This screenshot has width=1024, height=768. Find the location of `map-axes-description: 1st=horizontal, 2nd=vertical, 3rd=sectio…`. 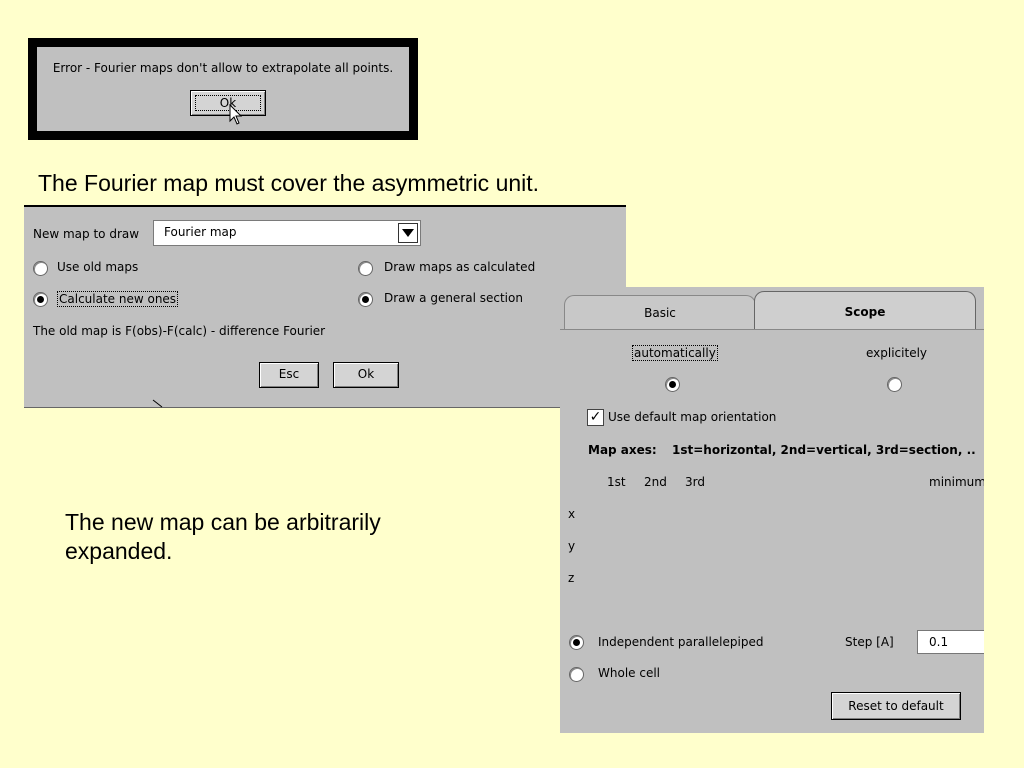

map-axes-description: 1st=horizontal, 2nd=vertical, 3rd=sectio… is located at coordinates (824, 450).